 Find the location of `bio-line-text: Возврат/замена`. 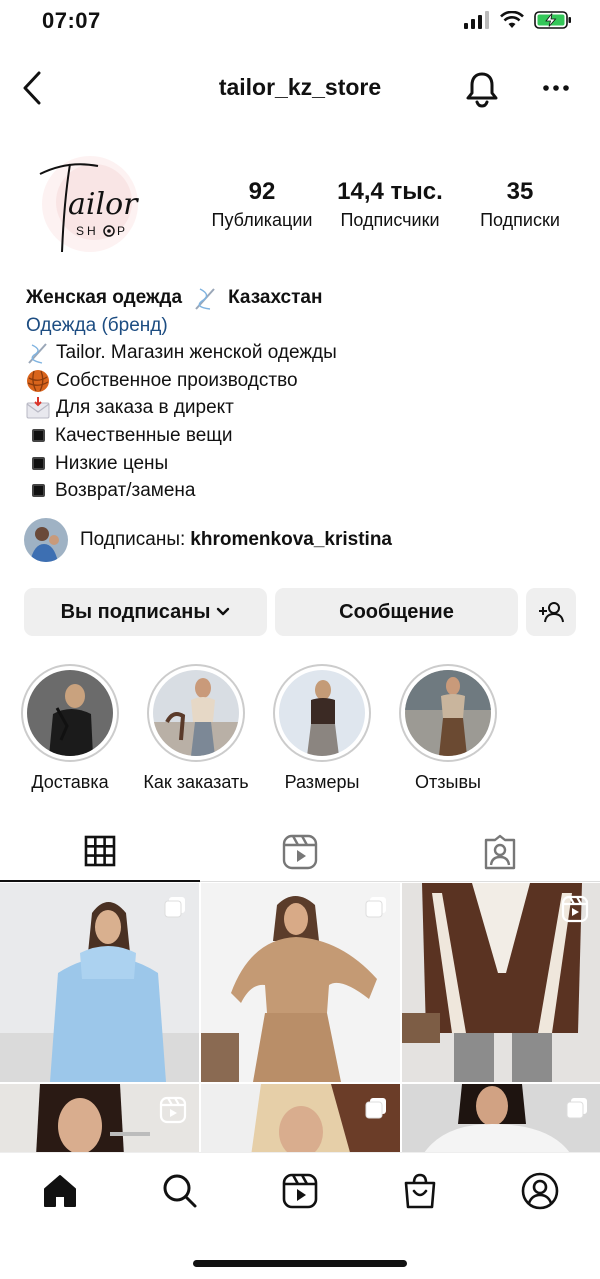

bio-line-text: Возврат/замена is located at coordinates (125, 491).